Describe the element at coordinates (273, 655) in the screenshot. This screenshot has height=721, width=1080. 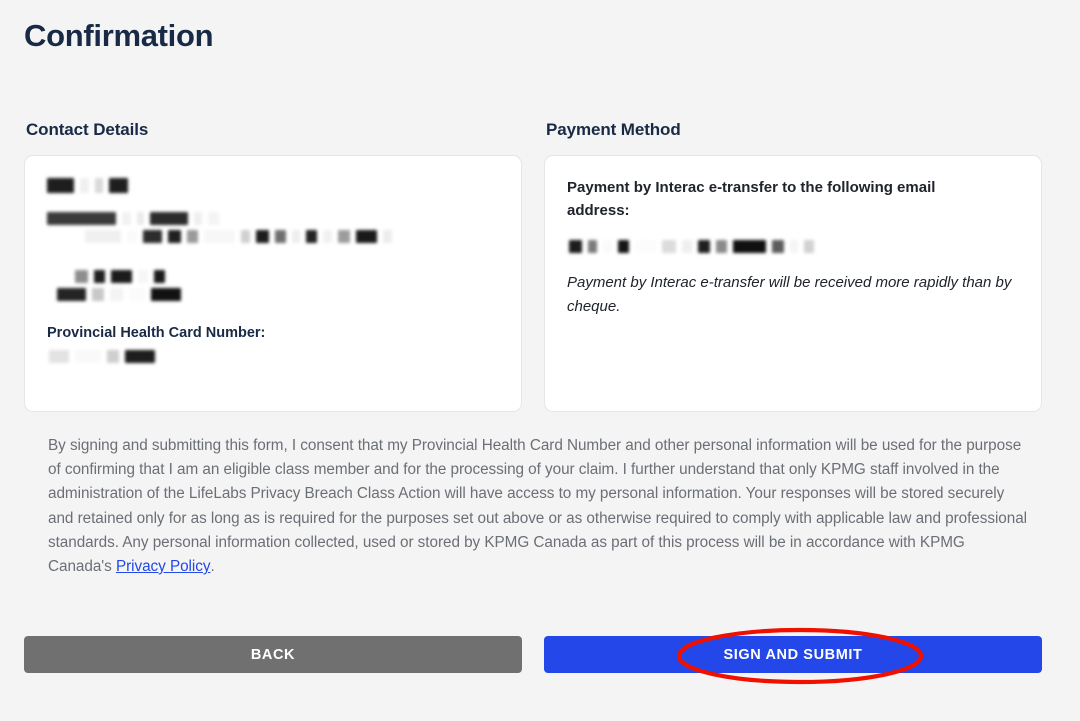
I see `back-button: BACK` at that location.